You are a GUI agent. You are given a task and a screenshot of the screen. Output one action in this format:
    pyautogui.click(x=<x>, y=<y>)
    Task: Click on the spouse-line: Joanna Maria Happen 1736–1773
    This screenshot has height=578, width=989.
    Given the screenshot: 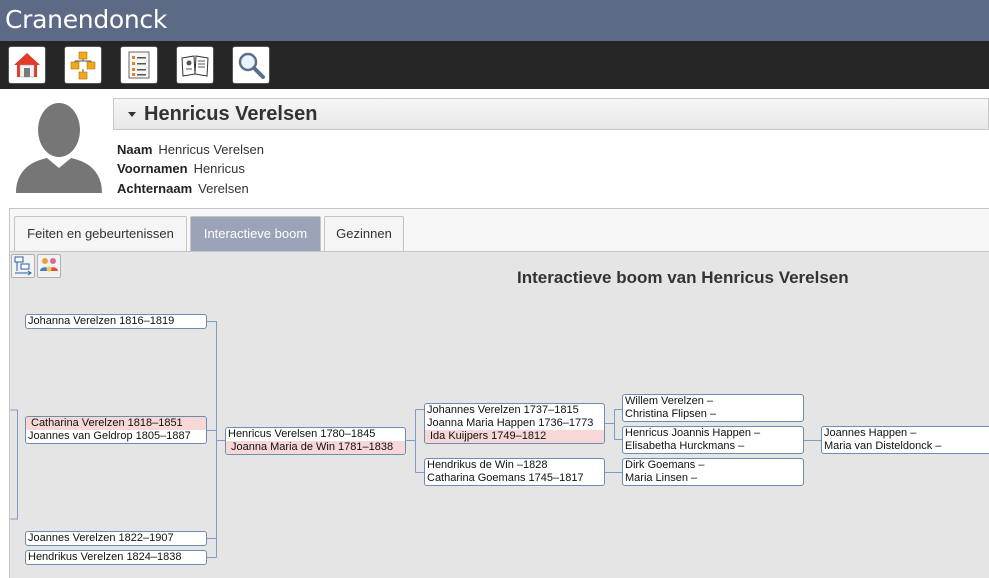 What is the action you would take?
    pyautogui.click(x=510, y=423)
    